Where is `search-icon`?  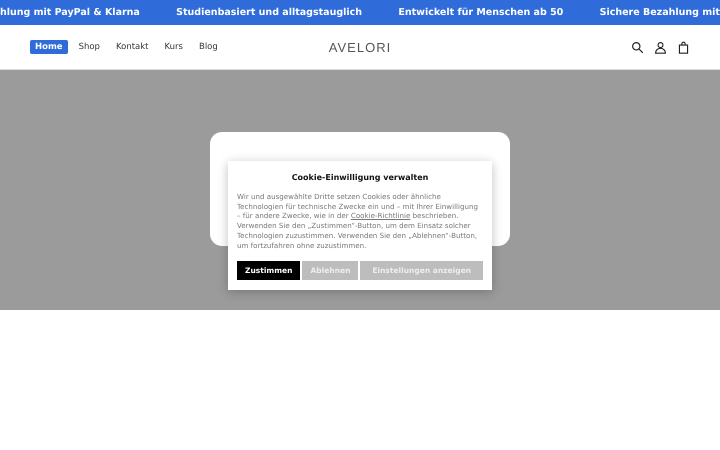
search-icon is located at coordinates (637, 47).